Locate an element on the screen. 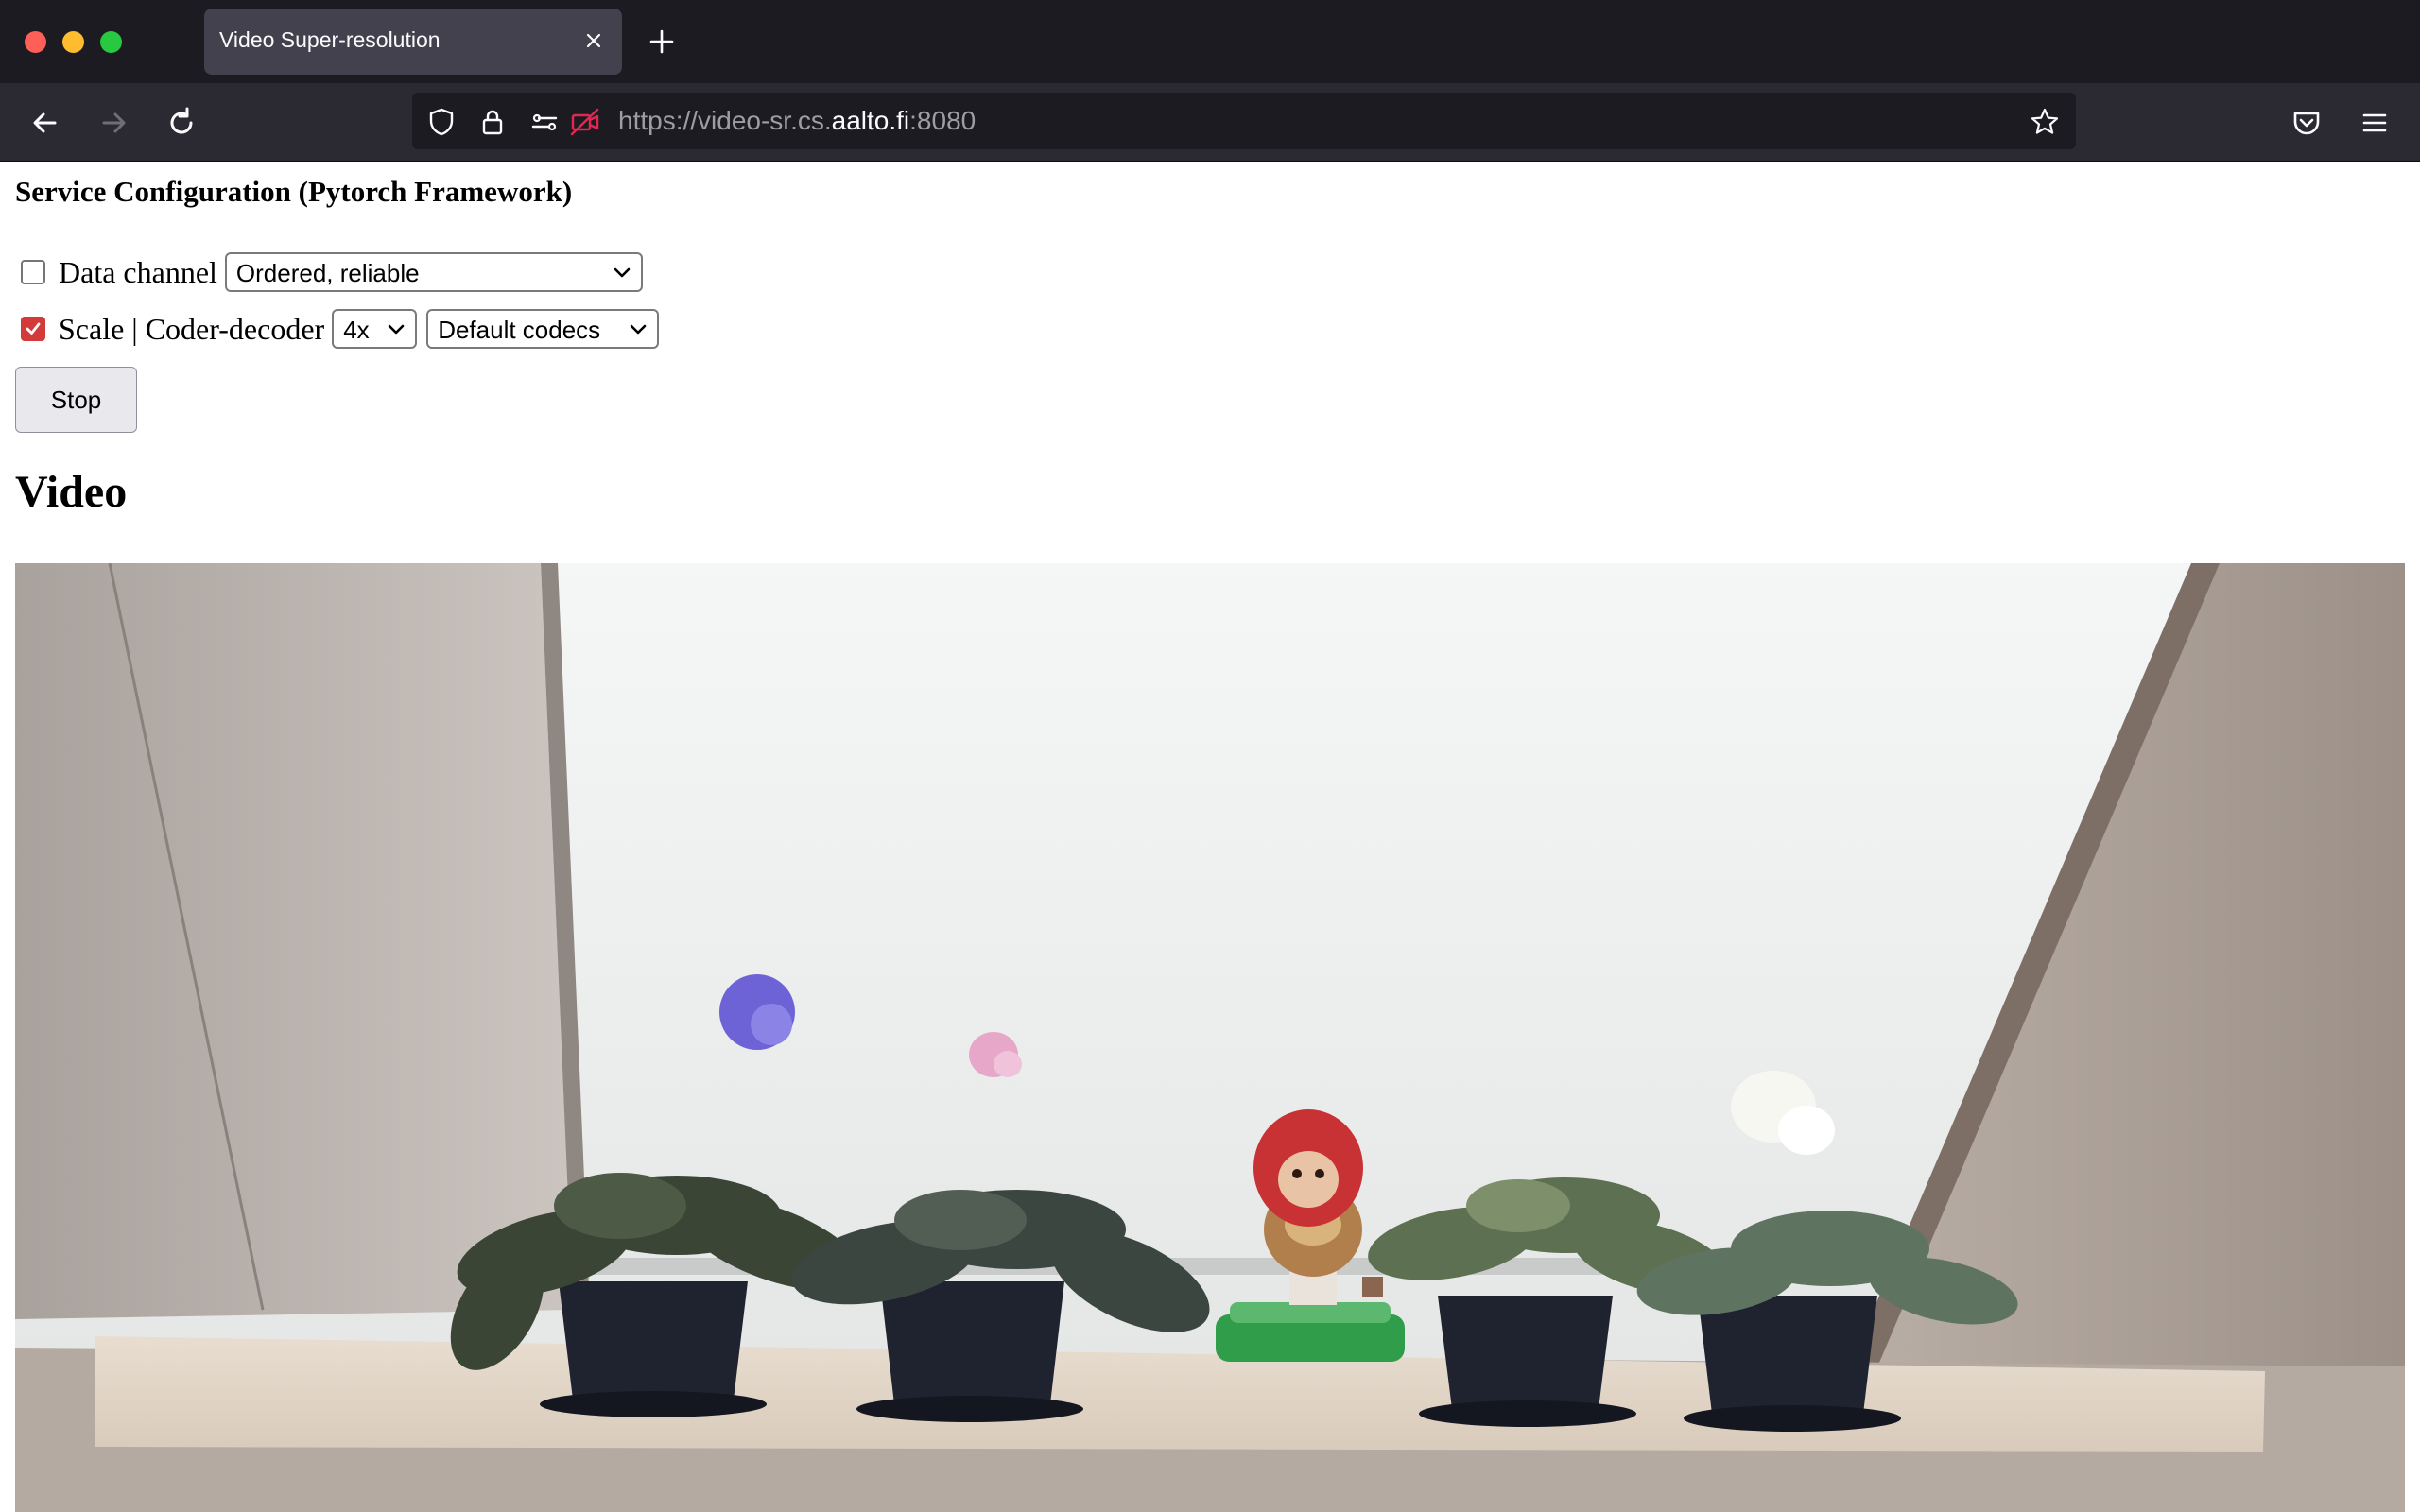 This screenshot has height=1512, width=2420. back-icon is located at coordinates (45, 123).